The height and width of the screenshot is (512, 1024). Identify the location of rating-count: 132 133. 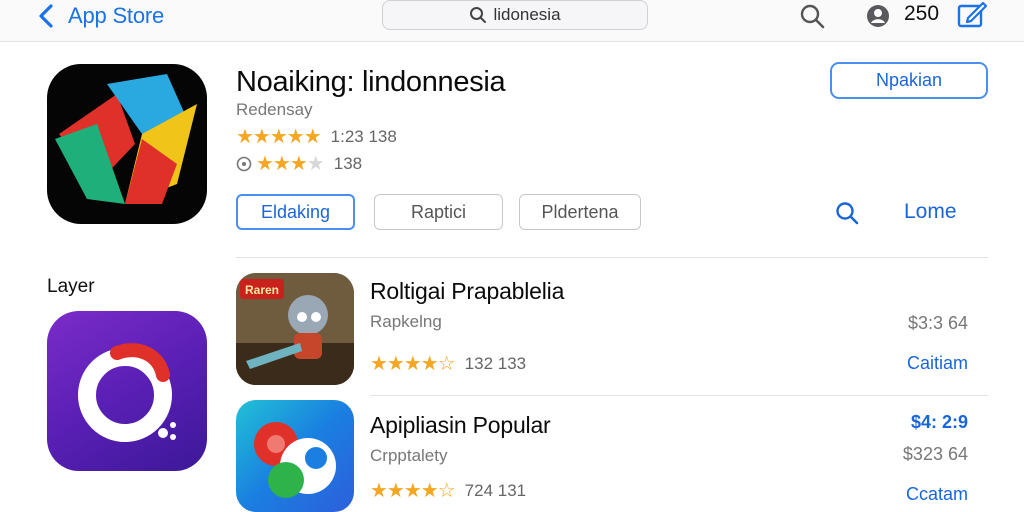
(495, 363).